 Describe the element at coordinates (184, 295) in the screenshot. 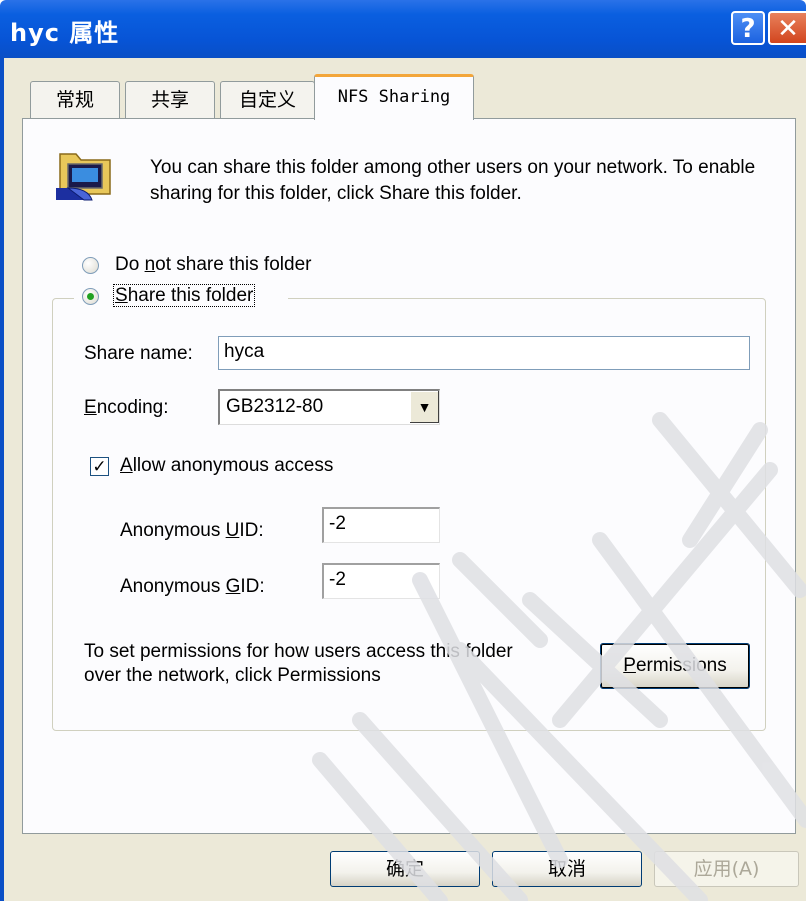

I see `share-folder-label: Share this folder` at that location.